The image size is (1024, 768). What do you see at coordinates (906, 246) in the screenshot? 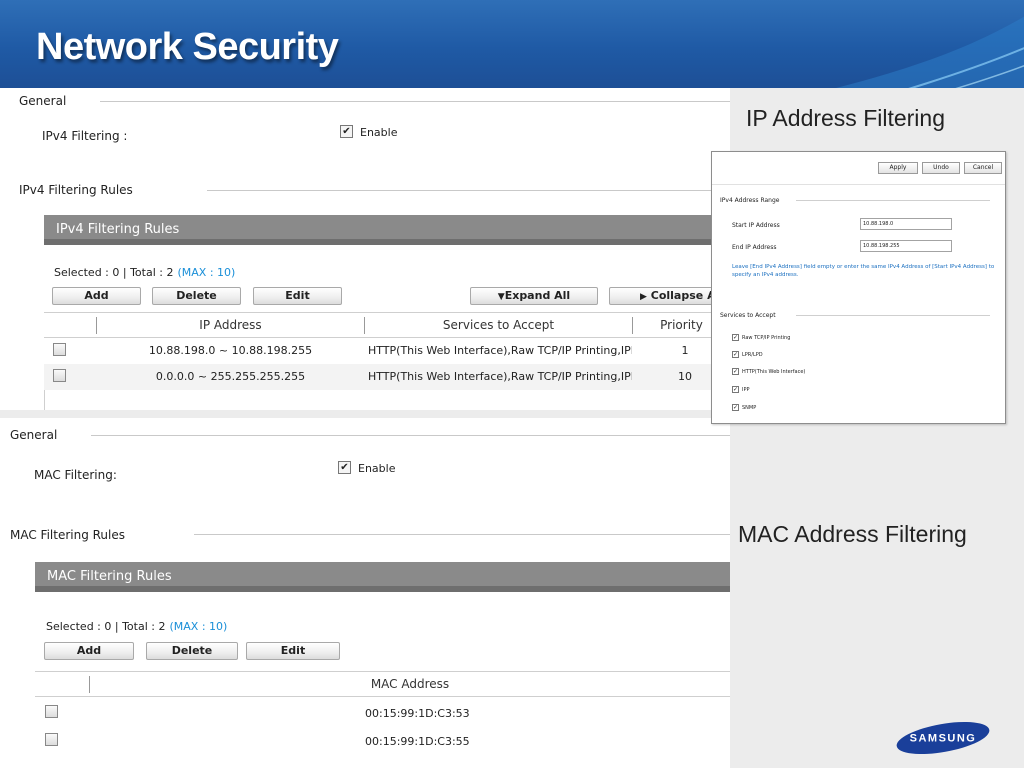
I see `end-ip-input: 10.88.198.255` at bounding box center [906, 246].